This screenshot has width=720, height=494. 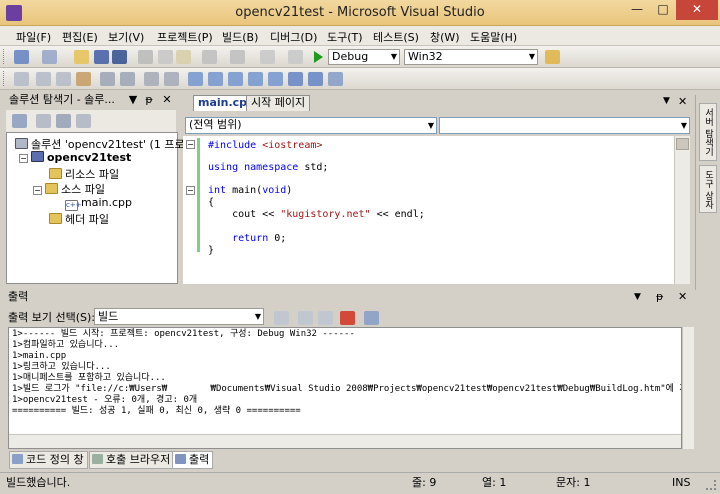 What do you see at coordinates (471, 57) in the screenshot?
I see `platform-select: Win32 ▼` at bounding box center [471, 57].